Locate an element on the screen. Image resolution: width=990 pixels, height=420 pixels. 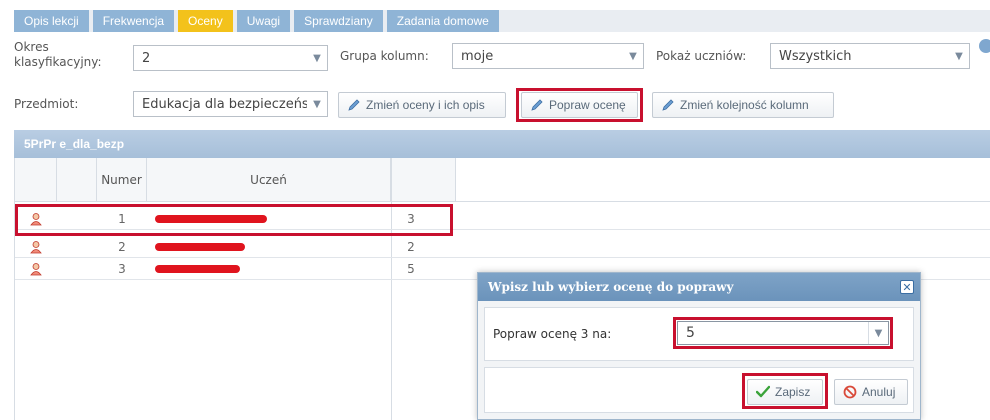
pokaz-select: Wszystkich ▼ is located at coordinates (870, 56).